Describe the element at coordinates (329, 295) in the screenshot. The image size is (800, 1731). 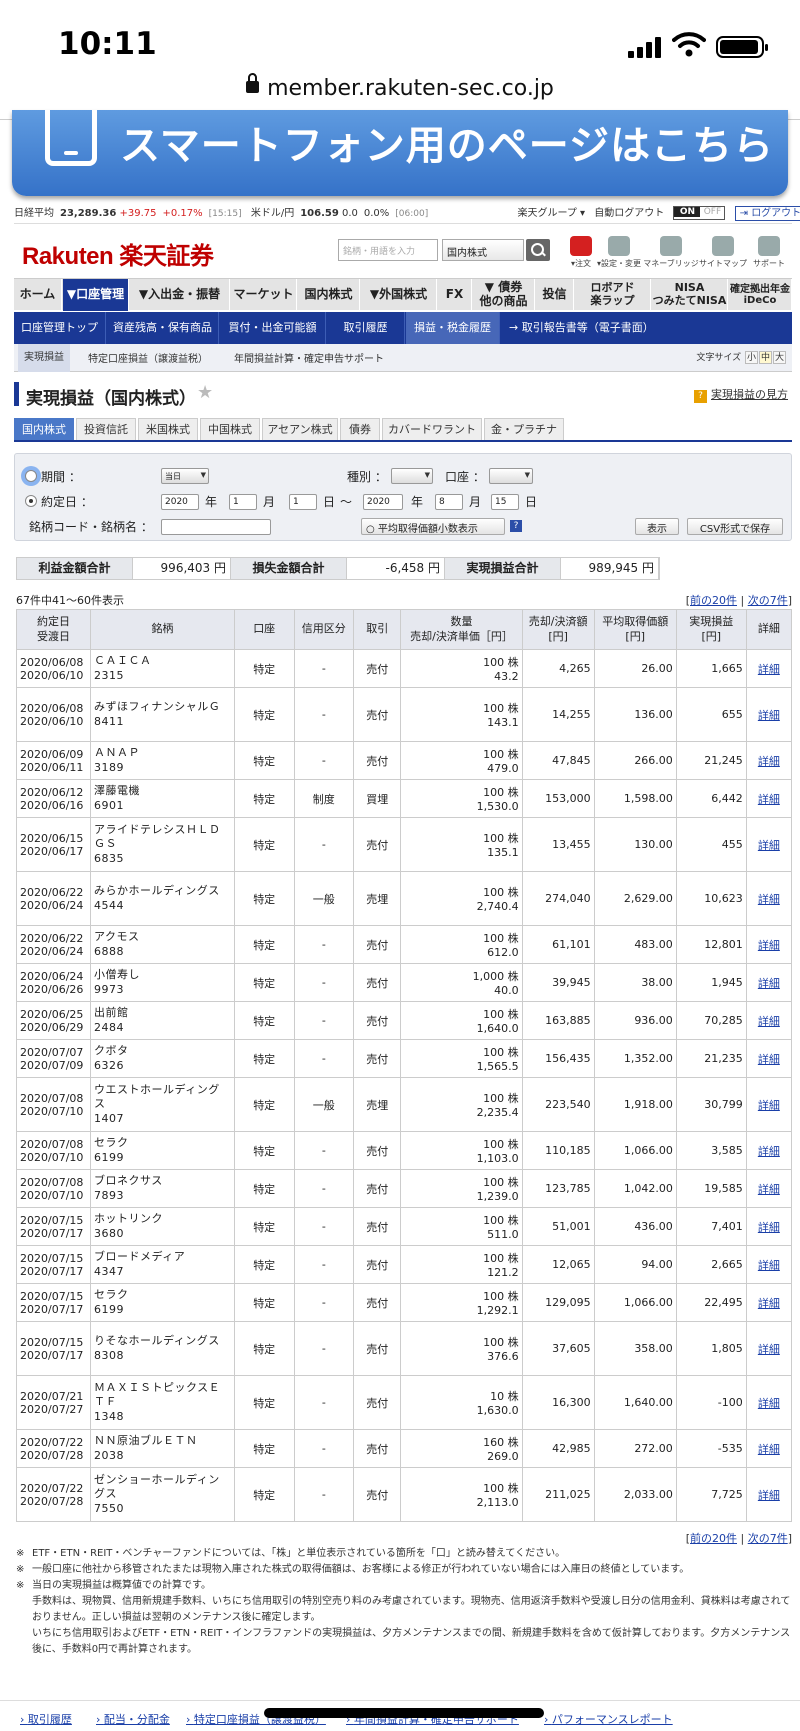
I see `nav-domestic-stock: 国内株式` at that location.